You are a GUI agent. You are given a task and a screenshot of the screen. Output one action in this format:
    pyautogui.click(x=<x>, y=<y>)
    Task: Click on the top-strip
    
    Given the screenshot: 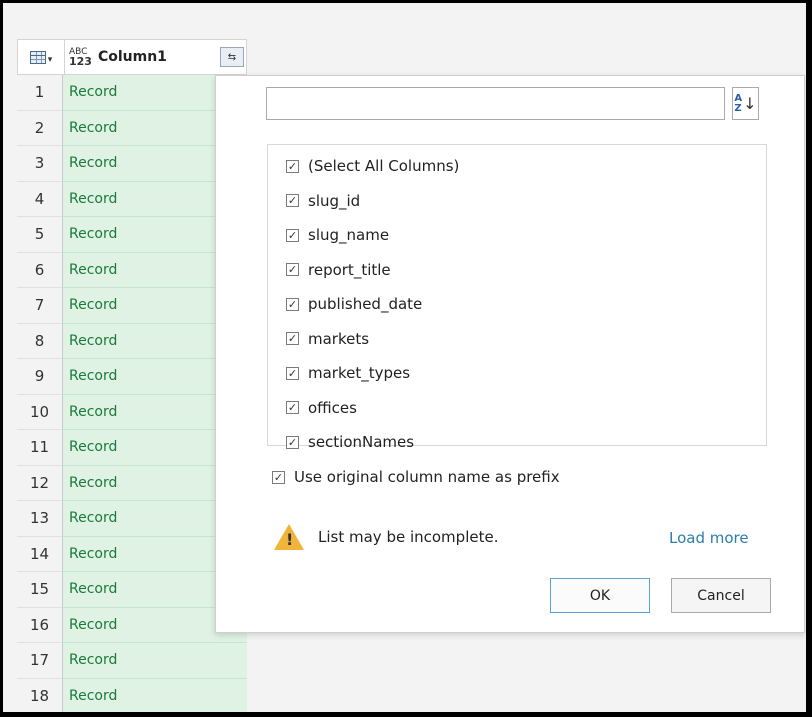 What is the action you would take?
    pyautogui.click(x=404, y=21)
    